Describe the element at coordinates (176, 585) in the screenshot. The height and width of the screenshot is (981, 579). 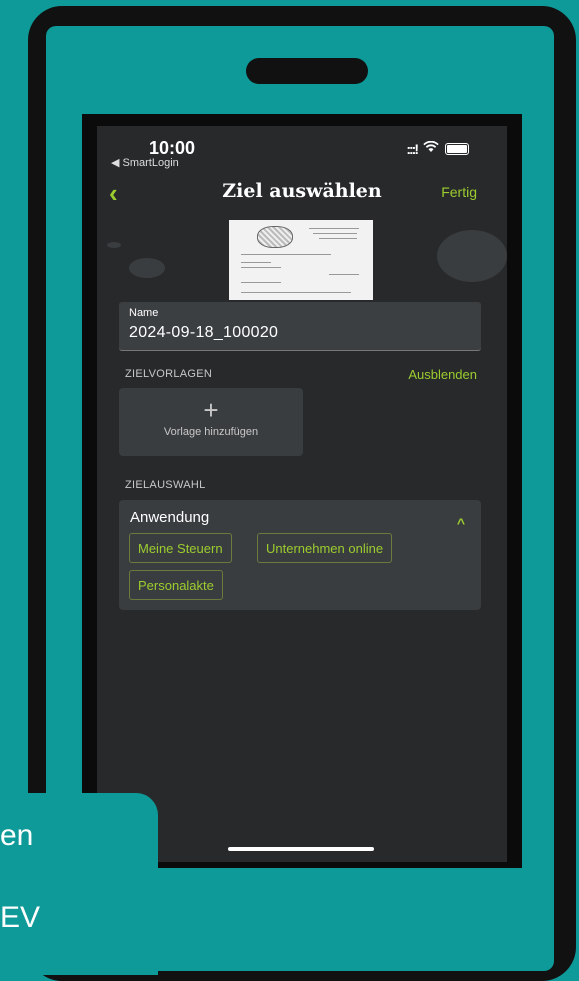
I see `option-personalakte: Personalakte` at that location.